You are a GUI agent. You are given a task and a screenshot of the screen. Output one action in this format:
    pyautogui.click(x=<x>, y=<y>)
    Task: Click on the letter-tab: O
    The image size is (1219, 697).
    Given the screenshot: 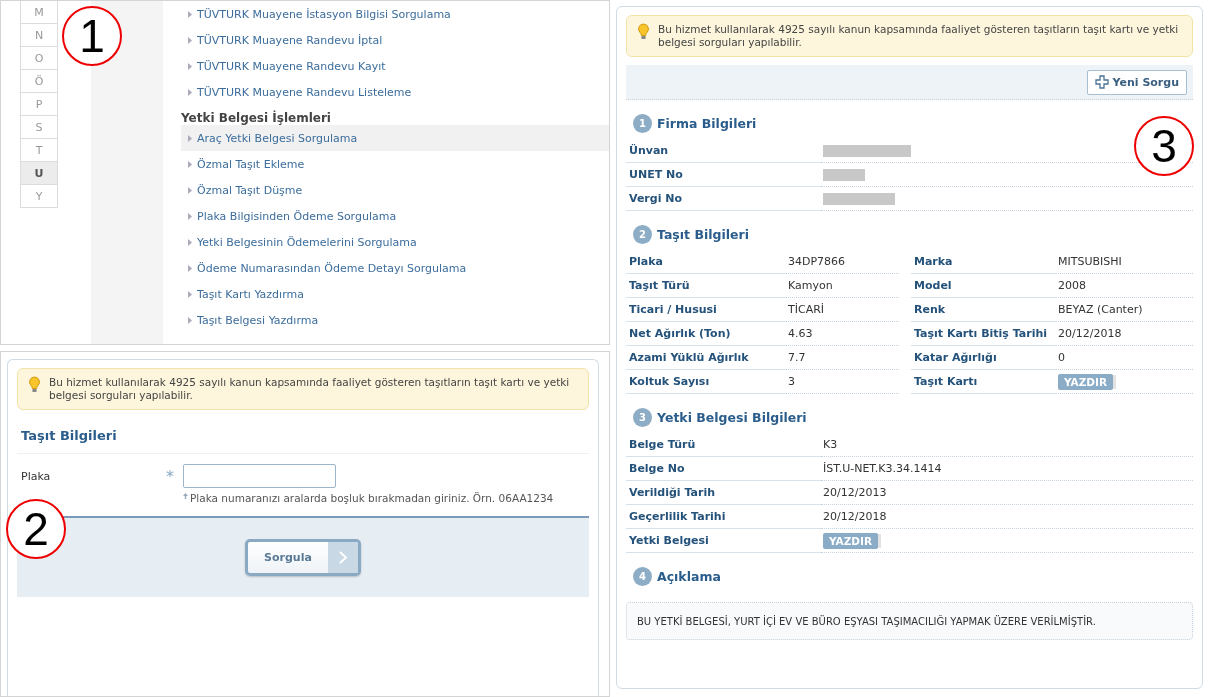 What is the action you would take?
    pyautogui.click(x=39, y=58)
    